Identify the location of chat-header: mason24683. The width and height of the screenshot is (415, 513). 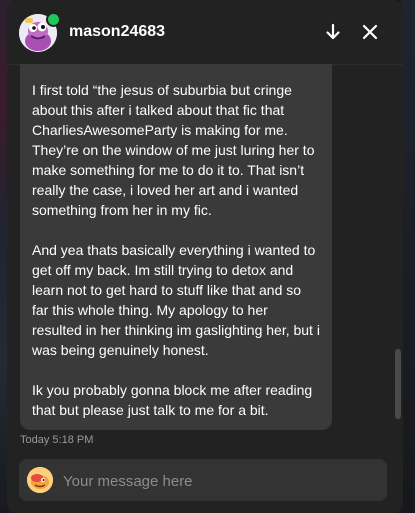
(205, 32).